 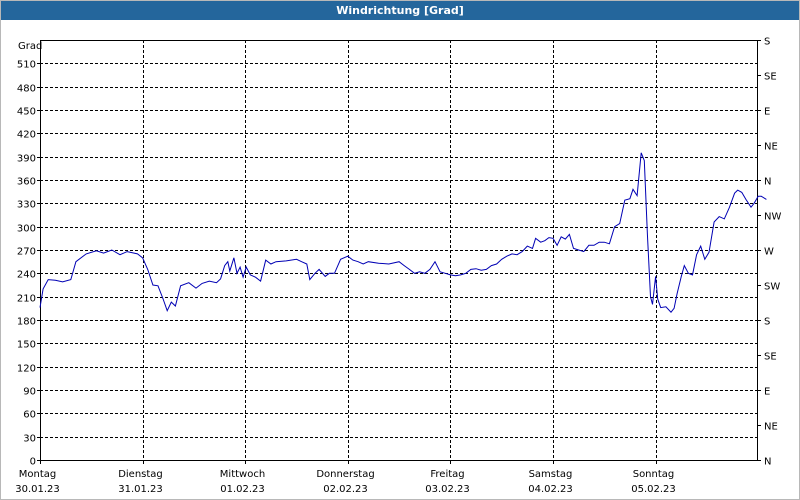 I want to click on x-tick-date-label: 05.02.23, so click(x=653, y=489).